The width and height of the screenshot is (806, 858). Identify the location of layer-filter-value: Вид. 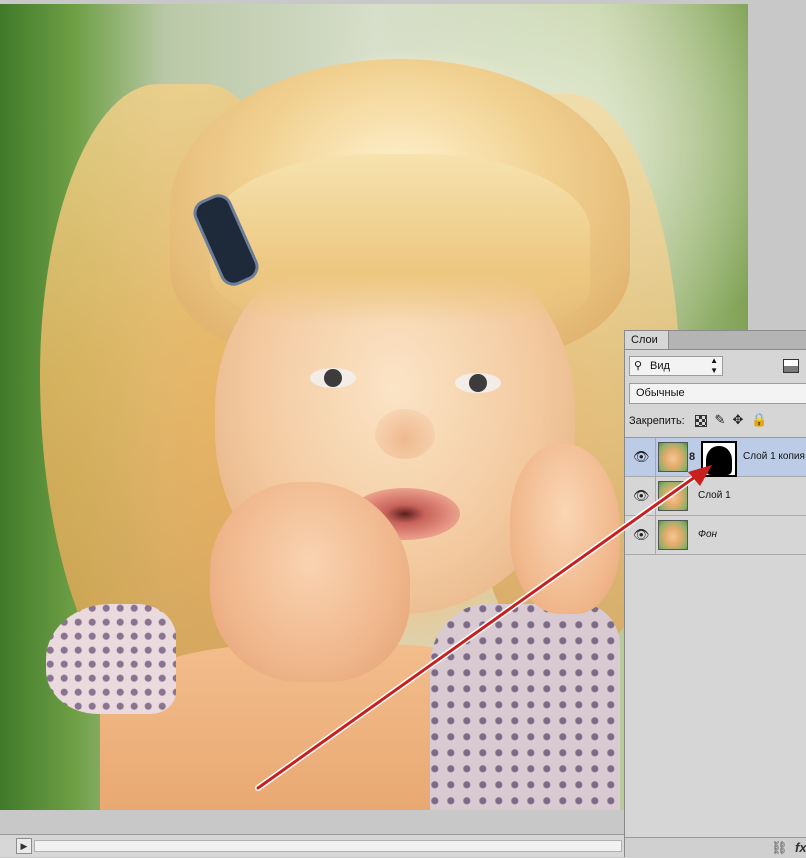
(660, 366).